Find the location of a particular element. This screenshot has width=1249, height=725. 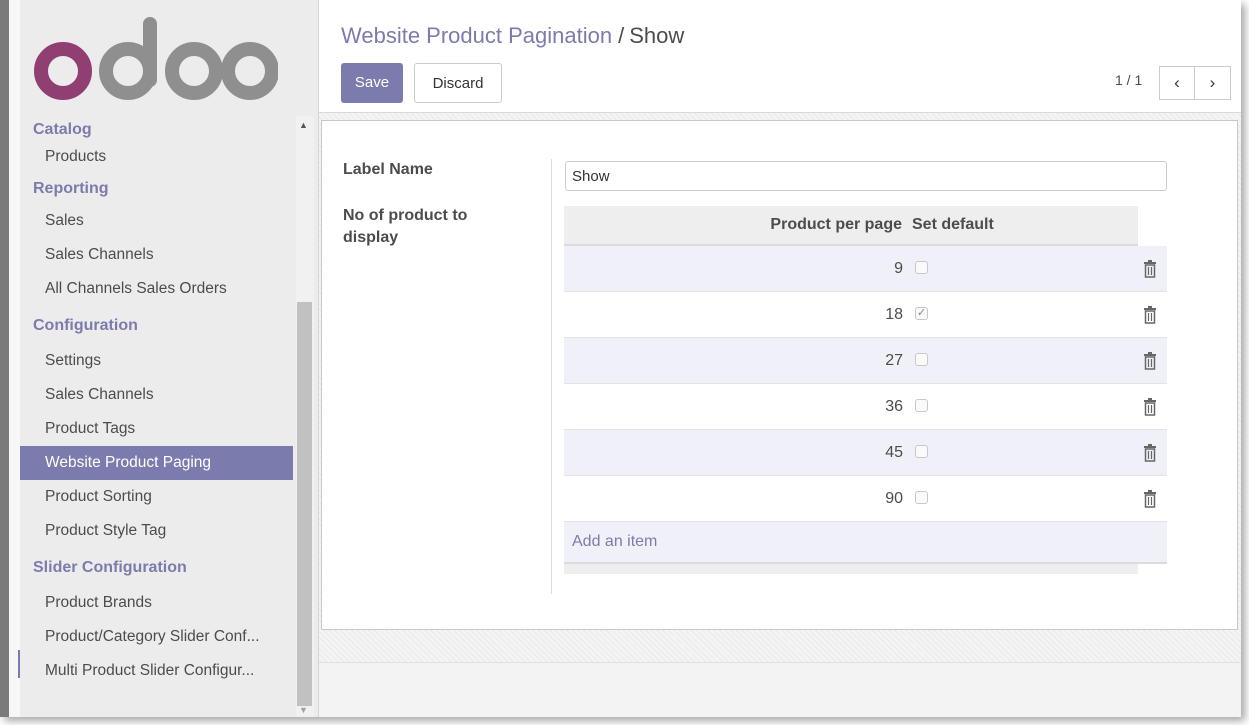

table-row: 18 ✓ is located at coordinates (865, 315).